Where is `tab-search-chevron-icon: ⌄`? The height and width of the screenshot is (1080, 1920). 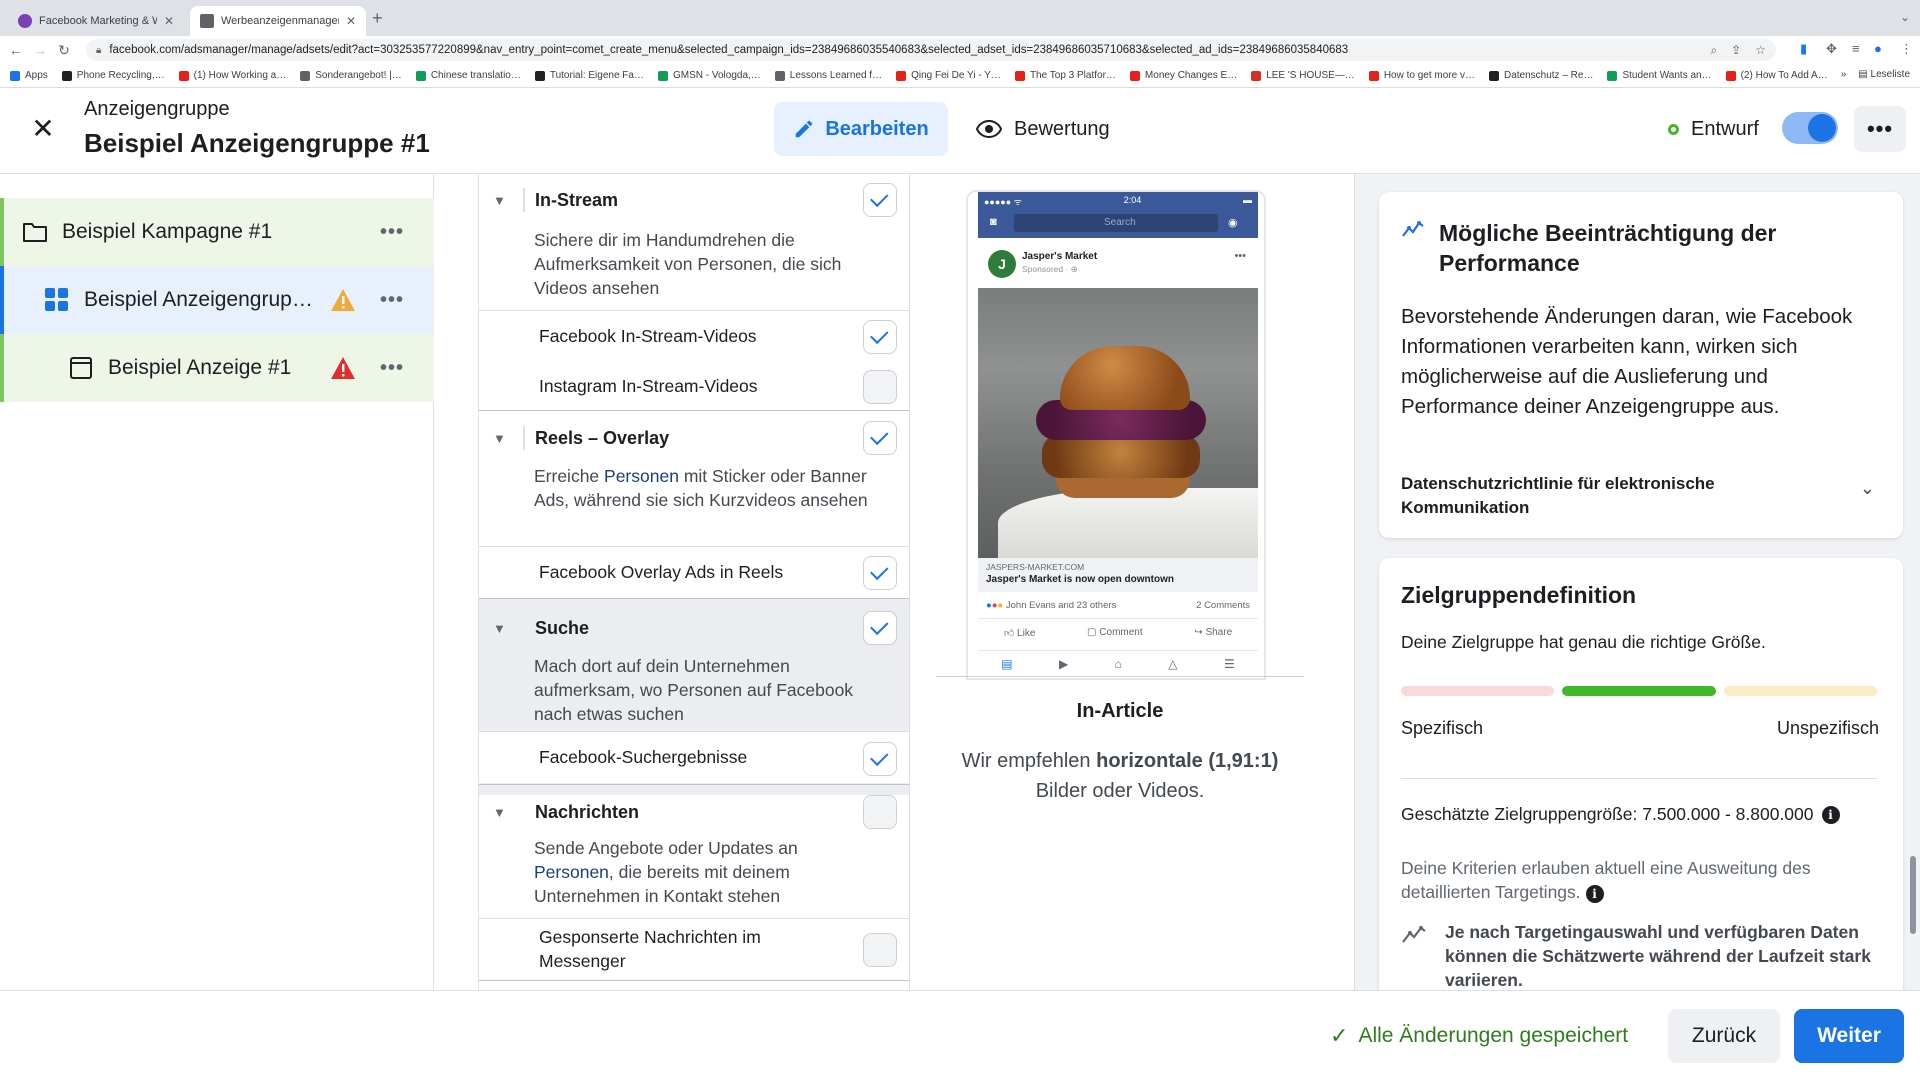
tab-search-chevron-icon: ⌄ is located at coordinates (1905, 17).